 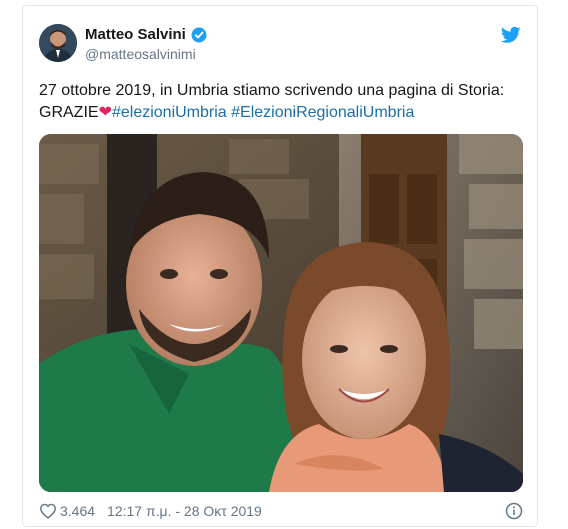 What do you see at coordinates (105, 112) in the screenshot?
I see `heart-emoji: ❤` at bounding box center [105, 112].